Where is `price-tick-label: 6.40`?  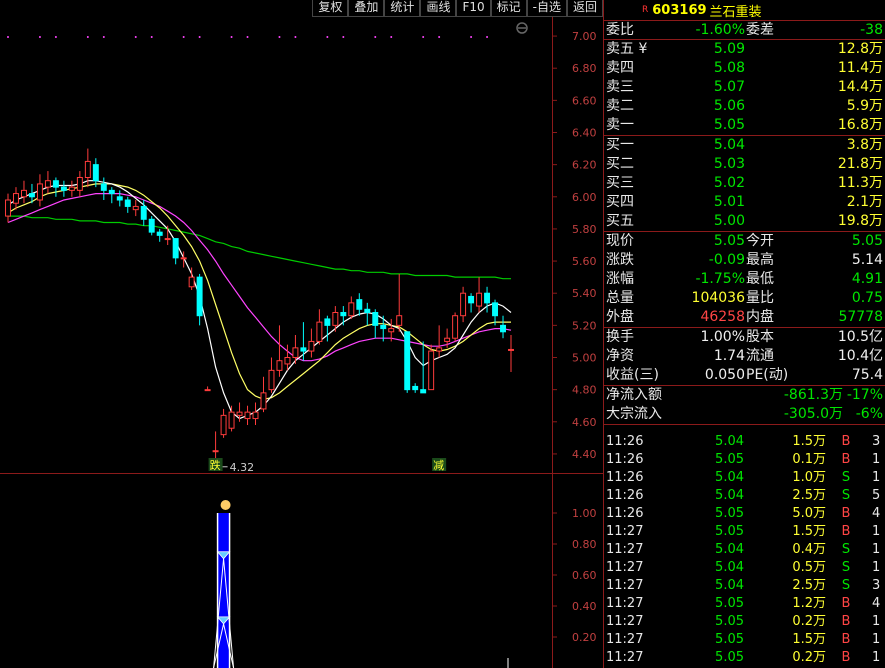
price-tick-label: 6.40 is located at coordinates (584, 133).